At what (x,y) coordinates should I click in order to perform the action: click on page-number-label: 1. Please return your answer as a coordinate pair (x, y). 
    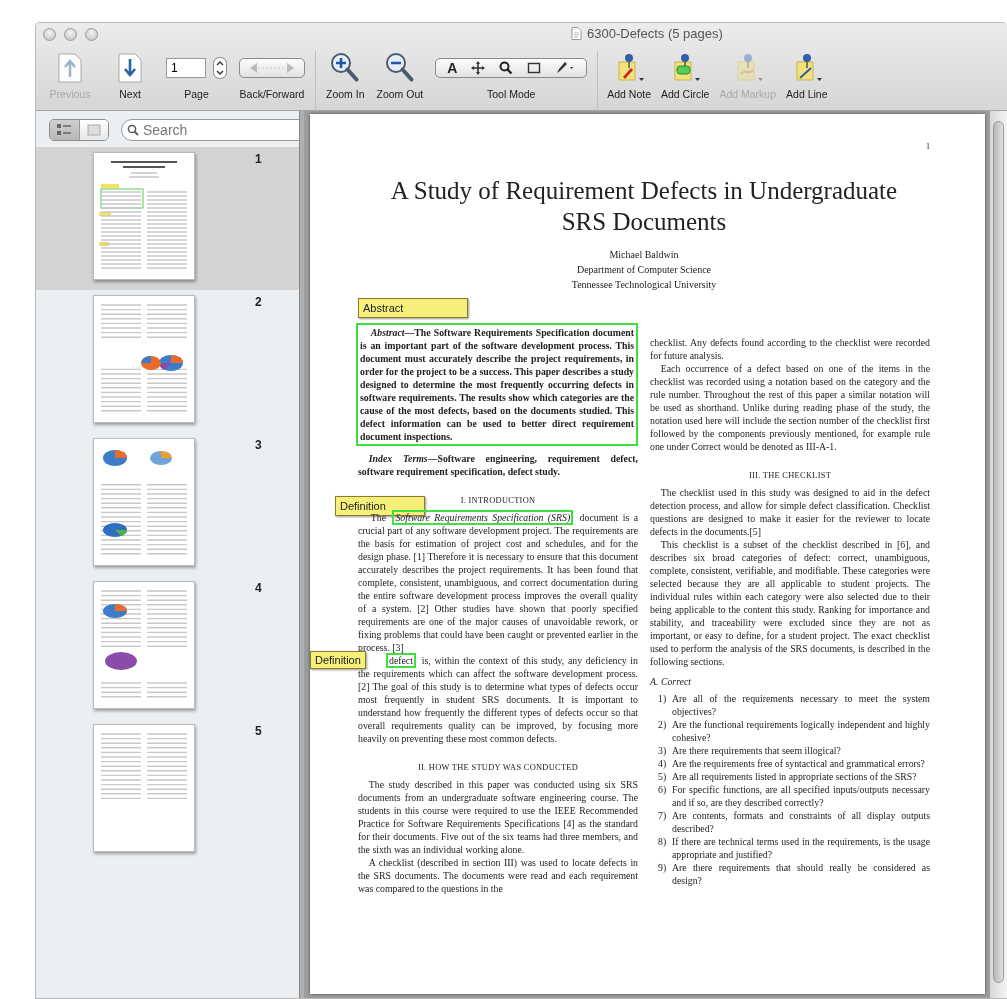
    Looking at the image, I should click on (258, 159).